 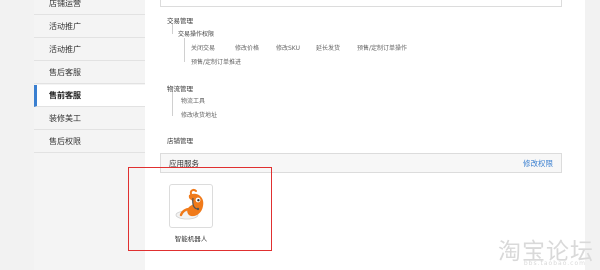 What do you see at coordinates (382, 47) in the screenshot?
I see `perm-presale-order-operation: 预售/定制订单操作` at bounding box center [382, 47].